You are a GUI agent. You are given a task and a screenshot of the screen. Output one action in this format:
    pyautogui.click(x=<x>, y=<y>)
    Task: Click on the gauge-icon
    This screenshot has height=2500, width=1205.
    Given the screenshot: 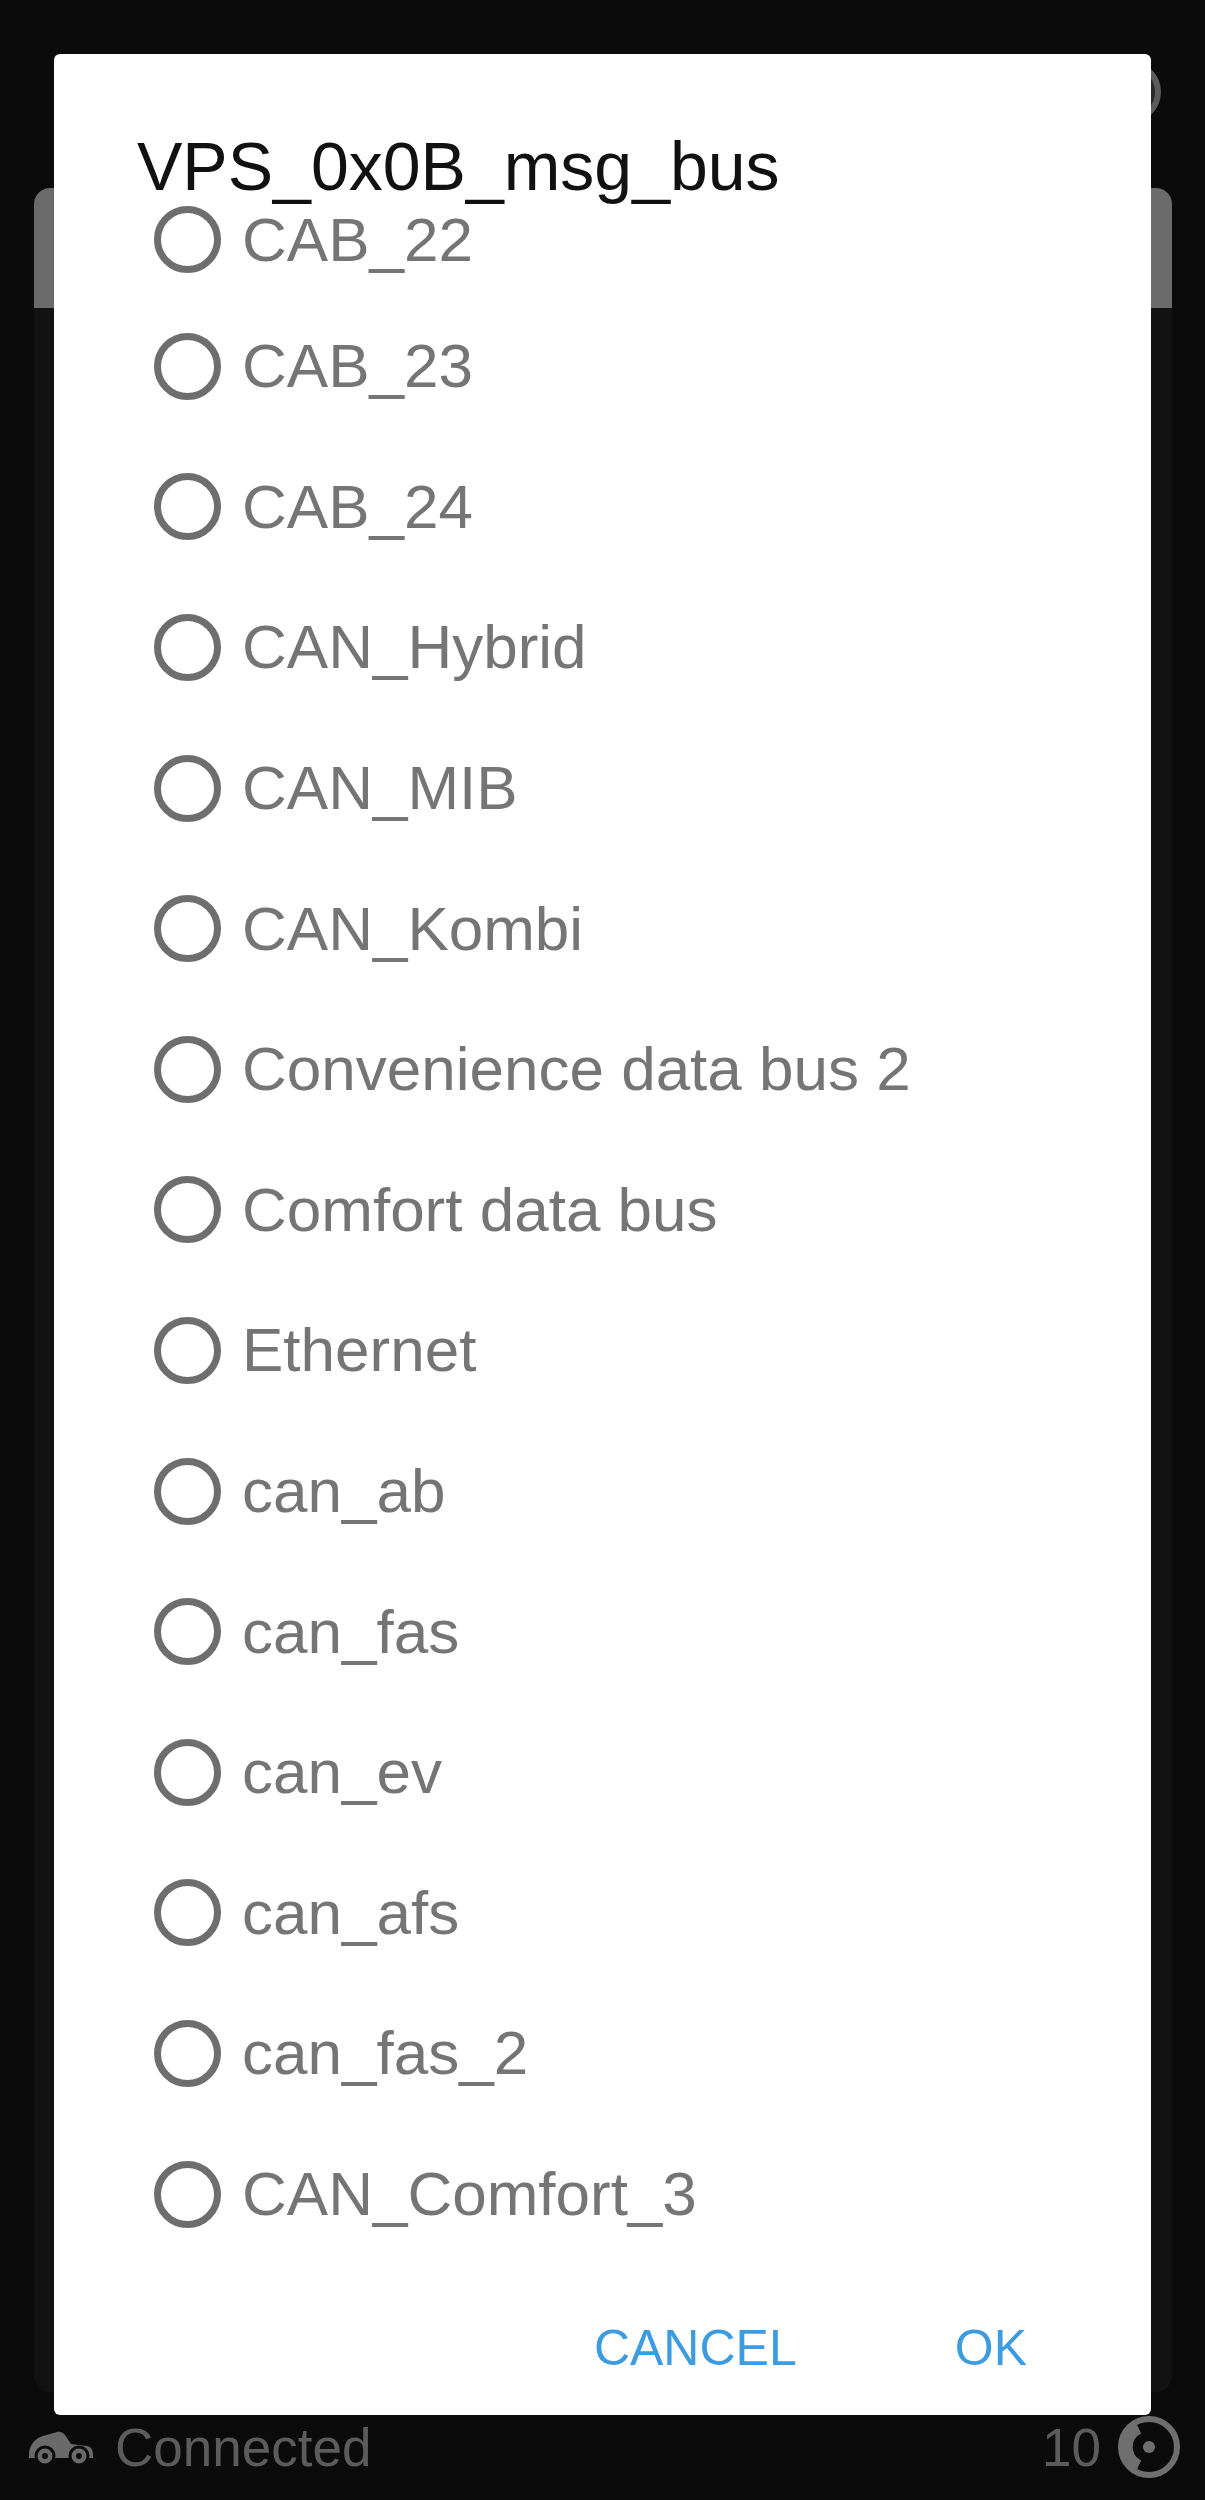 What is the action you would take?
    pyautogui.click(x=1149, y=2447)
    